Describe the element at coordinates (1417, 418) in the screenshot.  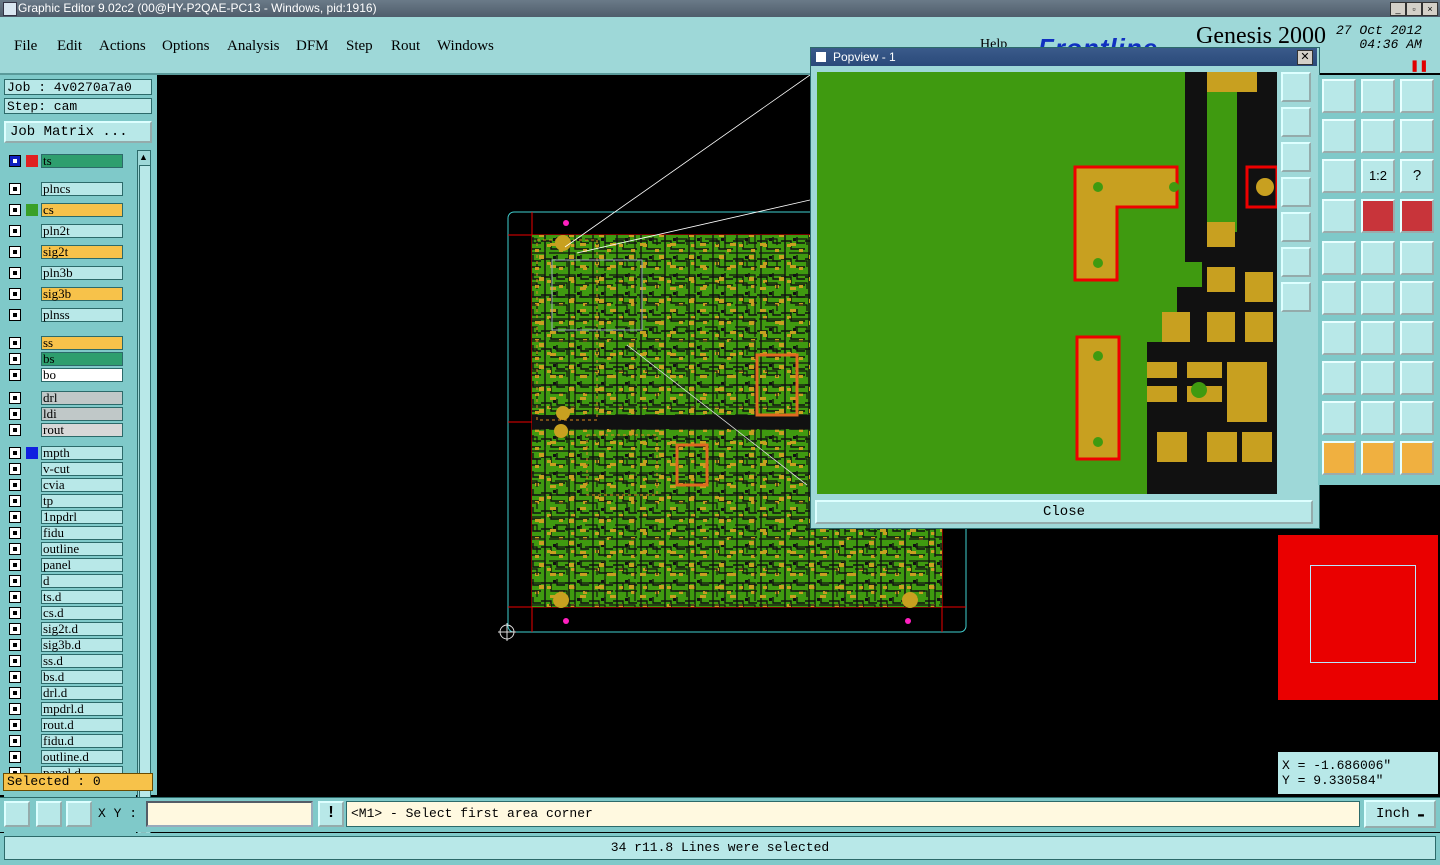
I see `polygon-cut-icon` at that location.